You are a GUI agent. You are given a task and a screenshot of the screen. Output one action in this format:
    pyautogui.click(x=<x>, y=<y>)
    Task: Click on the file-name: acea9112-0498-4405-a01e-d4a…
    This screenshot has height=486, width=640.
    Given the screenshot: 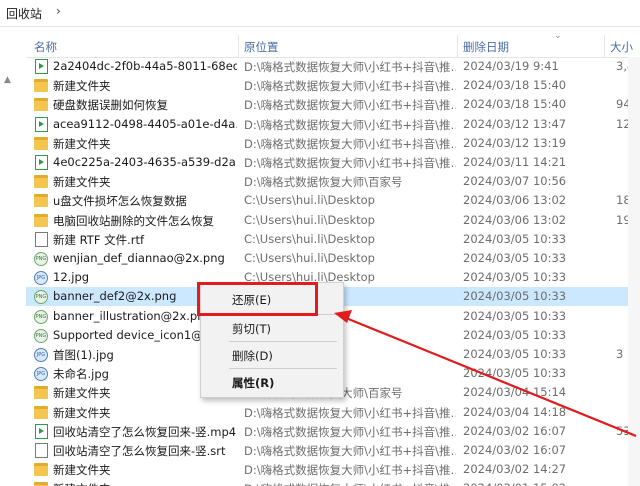 What is the action you would take?
    pyautogui.click(x=145, y=123)
    